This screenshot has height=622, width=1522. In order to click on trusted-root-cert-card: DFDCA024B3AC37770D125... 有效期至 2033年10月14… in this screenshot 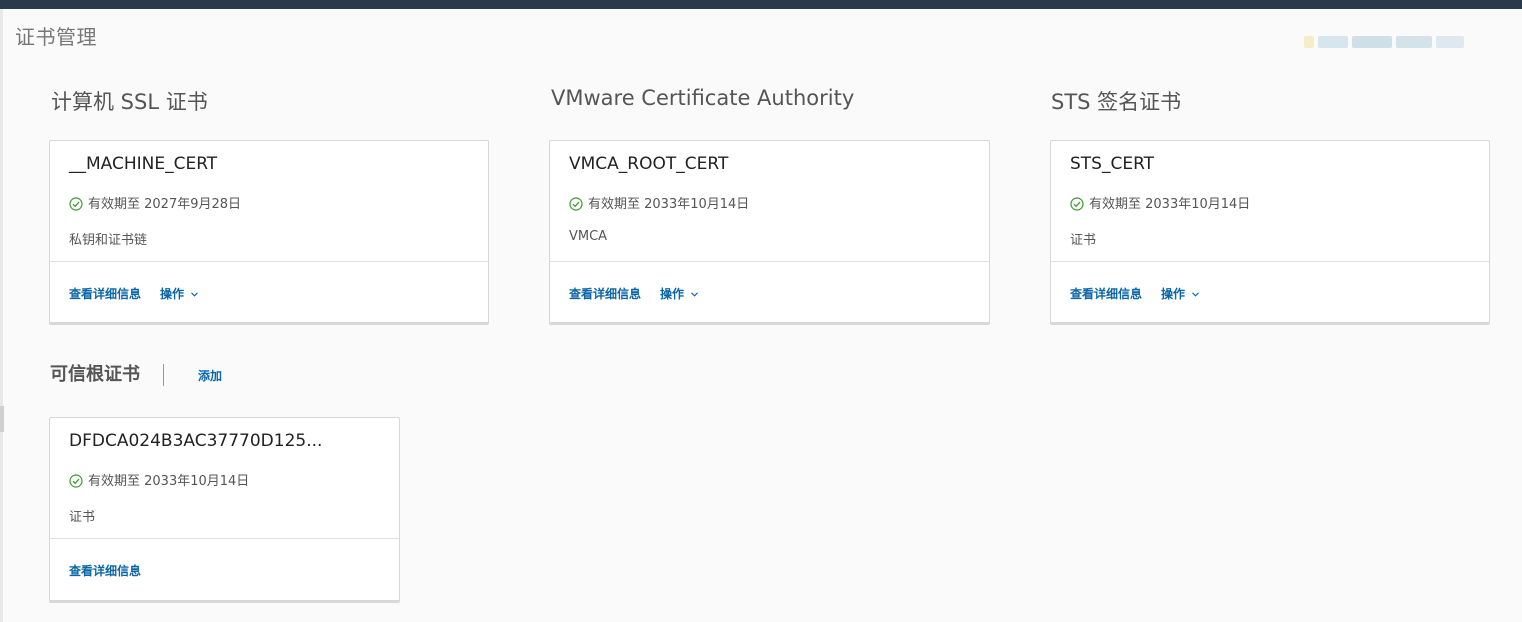, I will do `click(224, 510)`.